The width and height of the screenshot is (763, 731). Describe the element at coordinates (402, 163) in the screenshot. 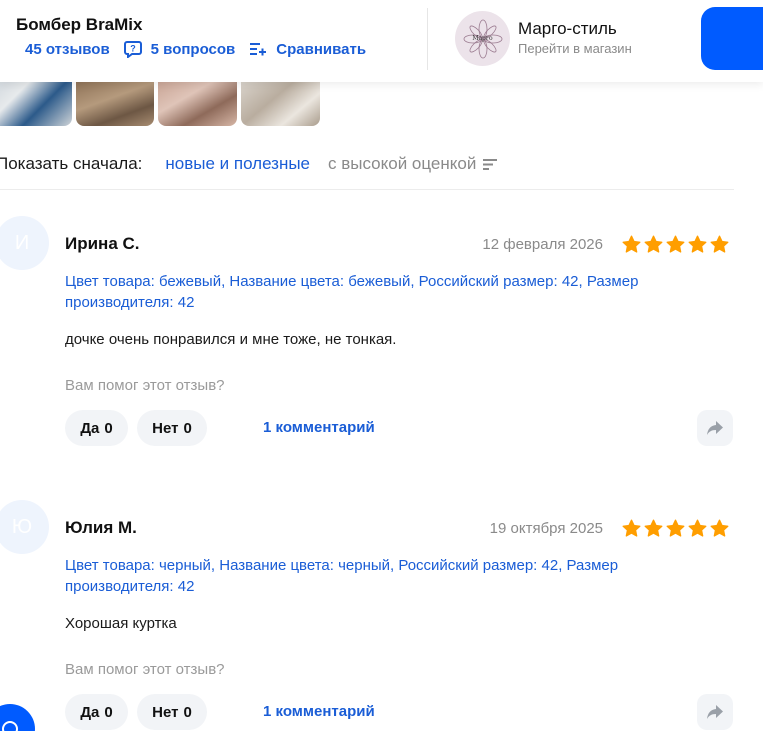

I see `sort-option-high-rating-label: с высокой оценкой` at that location.